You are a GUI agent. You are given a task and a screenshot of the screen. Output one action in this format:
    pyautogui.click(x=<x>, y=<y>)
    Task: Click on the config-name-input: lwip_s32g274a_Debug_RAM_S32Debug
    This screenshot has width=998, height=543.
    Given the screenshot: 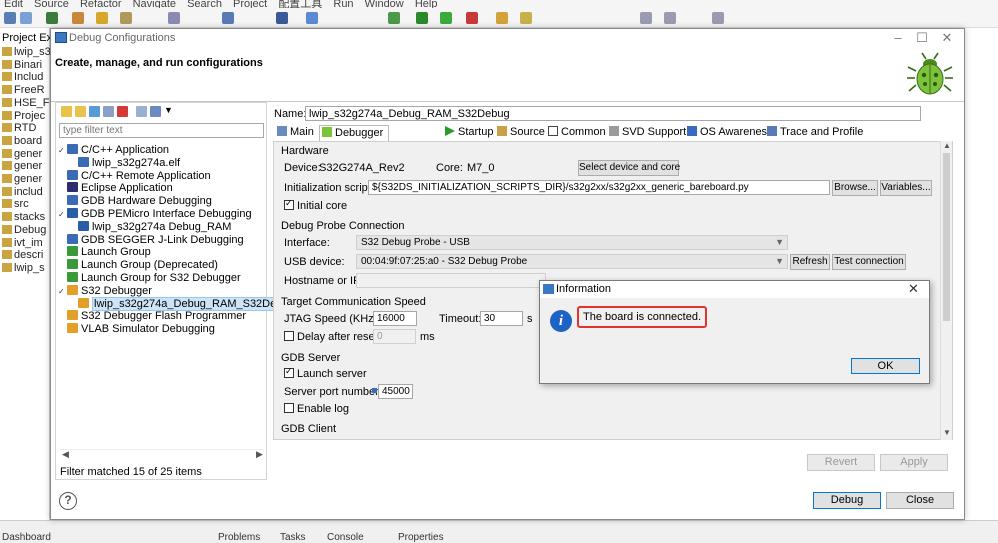 What is the action you would take?
    pyautogui.click(x=613, y=113)
    